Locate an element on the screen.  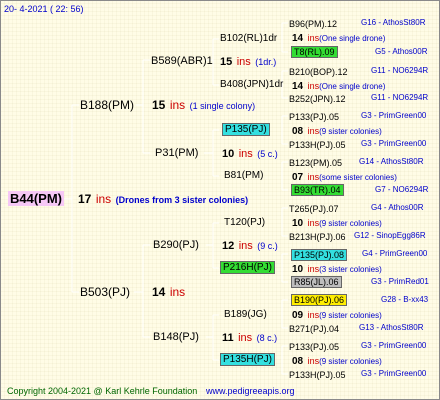
gen3-ins-6: 09 ins(9 sister colonies) is located at coordinates (337, 315).